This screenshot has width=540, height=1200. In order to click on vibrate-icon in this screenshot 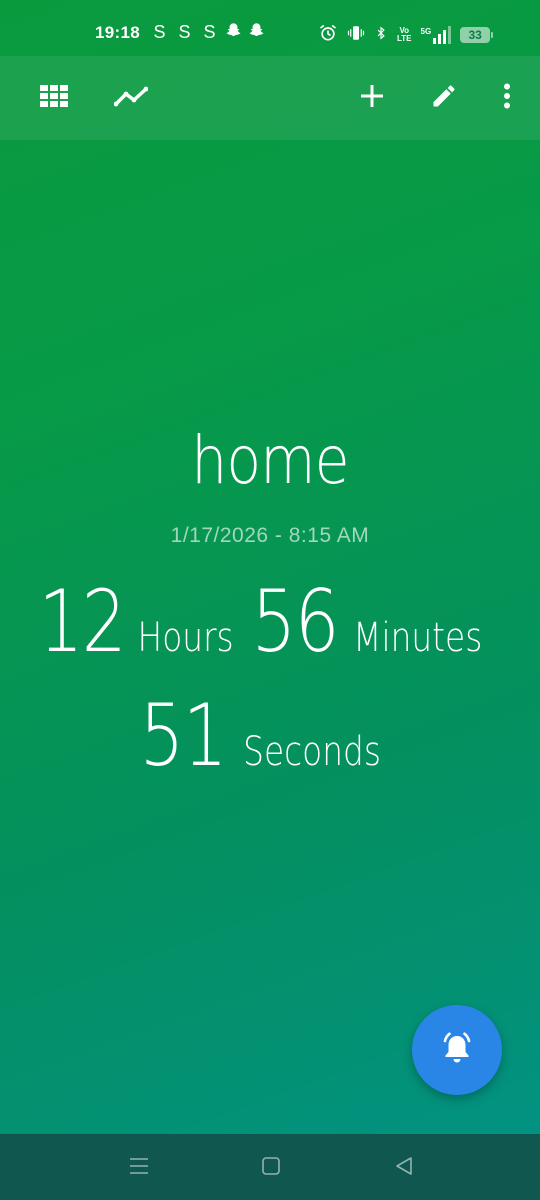, I will do `click(356, 35)`.